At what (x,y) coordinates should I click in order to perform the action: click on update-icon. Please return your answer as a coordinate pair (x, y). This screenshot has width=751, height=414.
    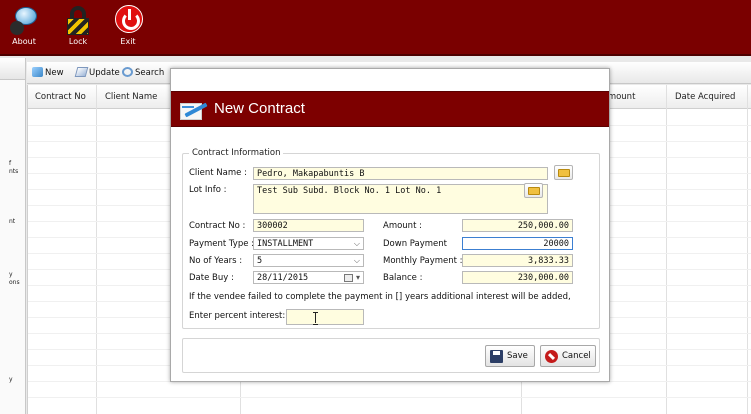
    Looking at the image, I should click on (81, 72).